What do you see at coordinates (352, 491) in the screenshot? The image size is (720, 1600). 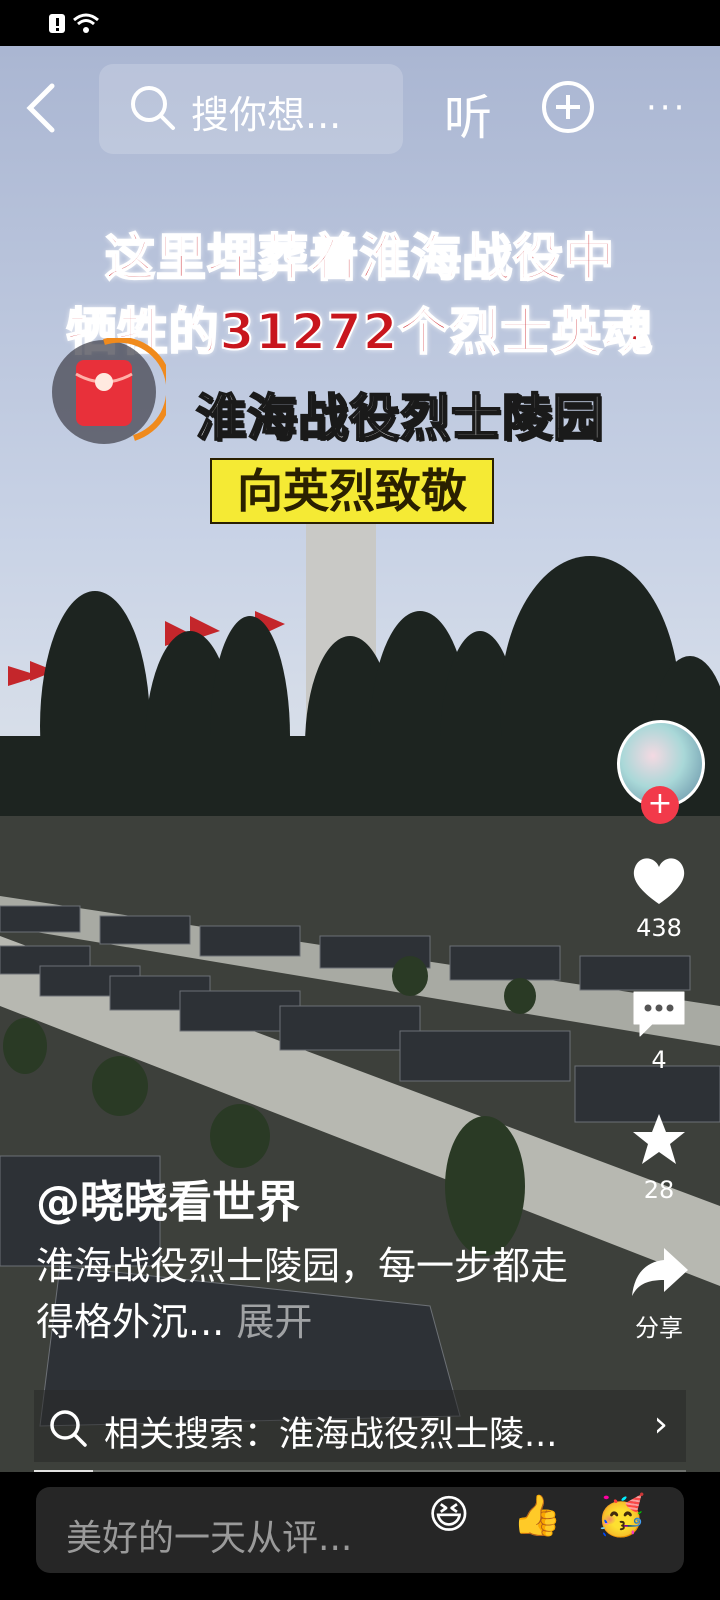 I see `headline-tribute: 向英烈致敬` at bounding box center [352, 491].